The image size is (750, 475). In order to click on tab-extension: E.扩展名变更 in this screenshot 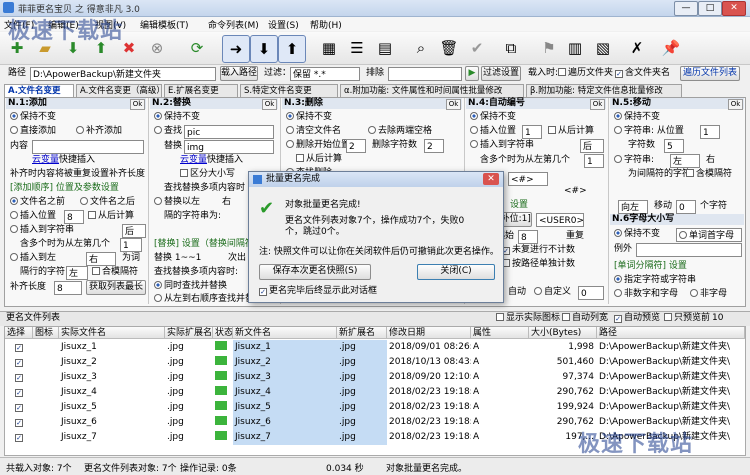, I will do `click(201, 90)`.